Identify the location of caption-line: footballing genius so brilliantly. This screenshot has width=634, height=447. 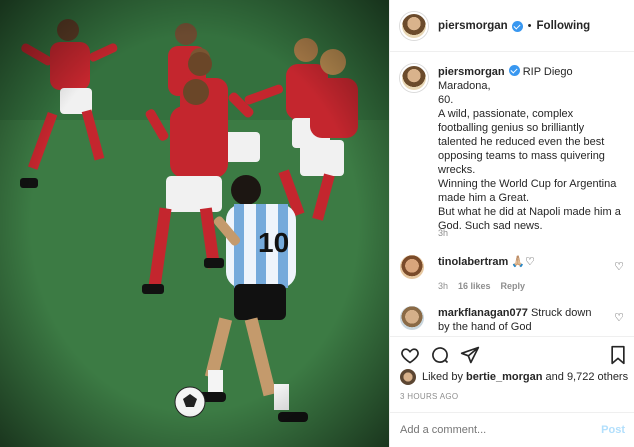
(511, 128).